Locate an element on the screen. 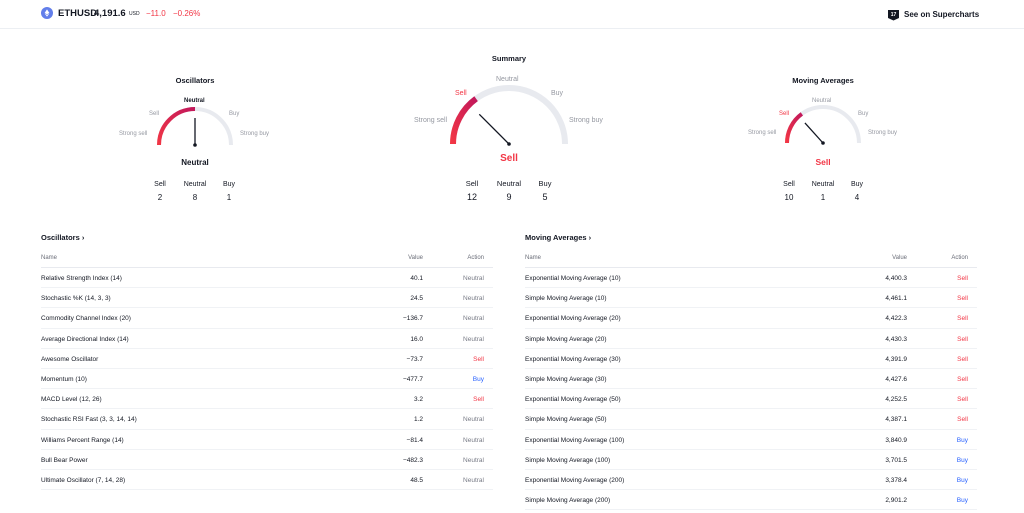  supercharts-icon: 17 is located at coordinates (893, 14).